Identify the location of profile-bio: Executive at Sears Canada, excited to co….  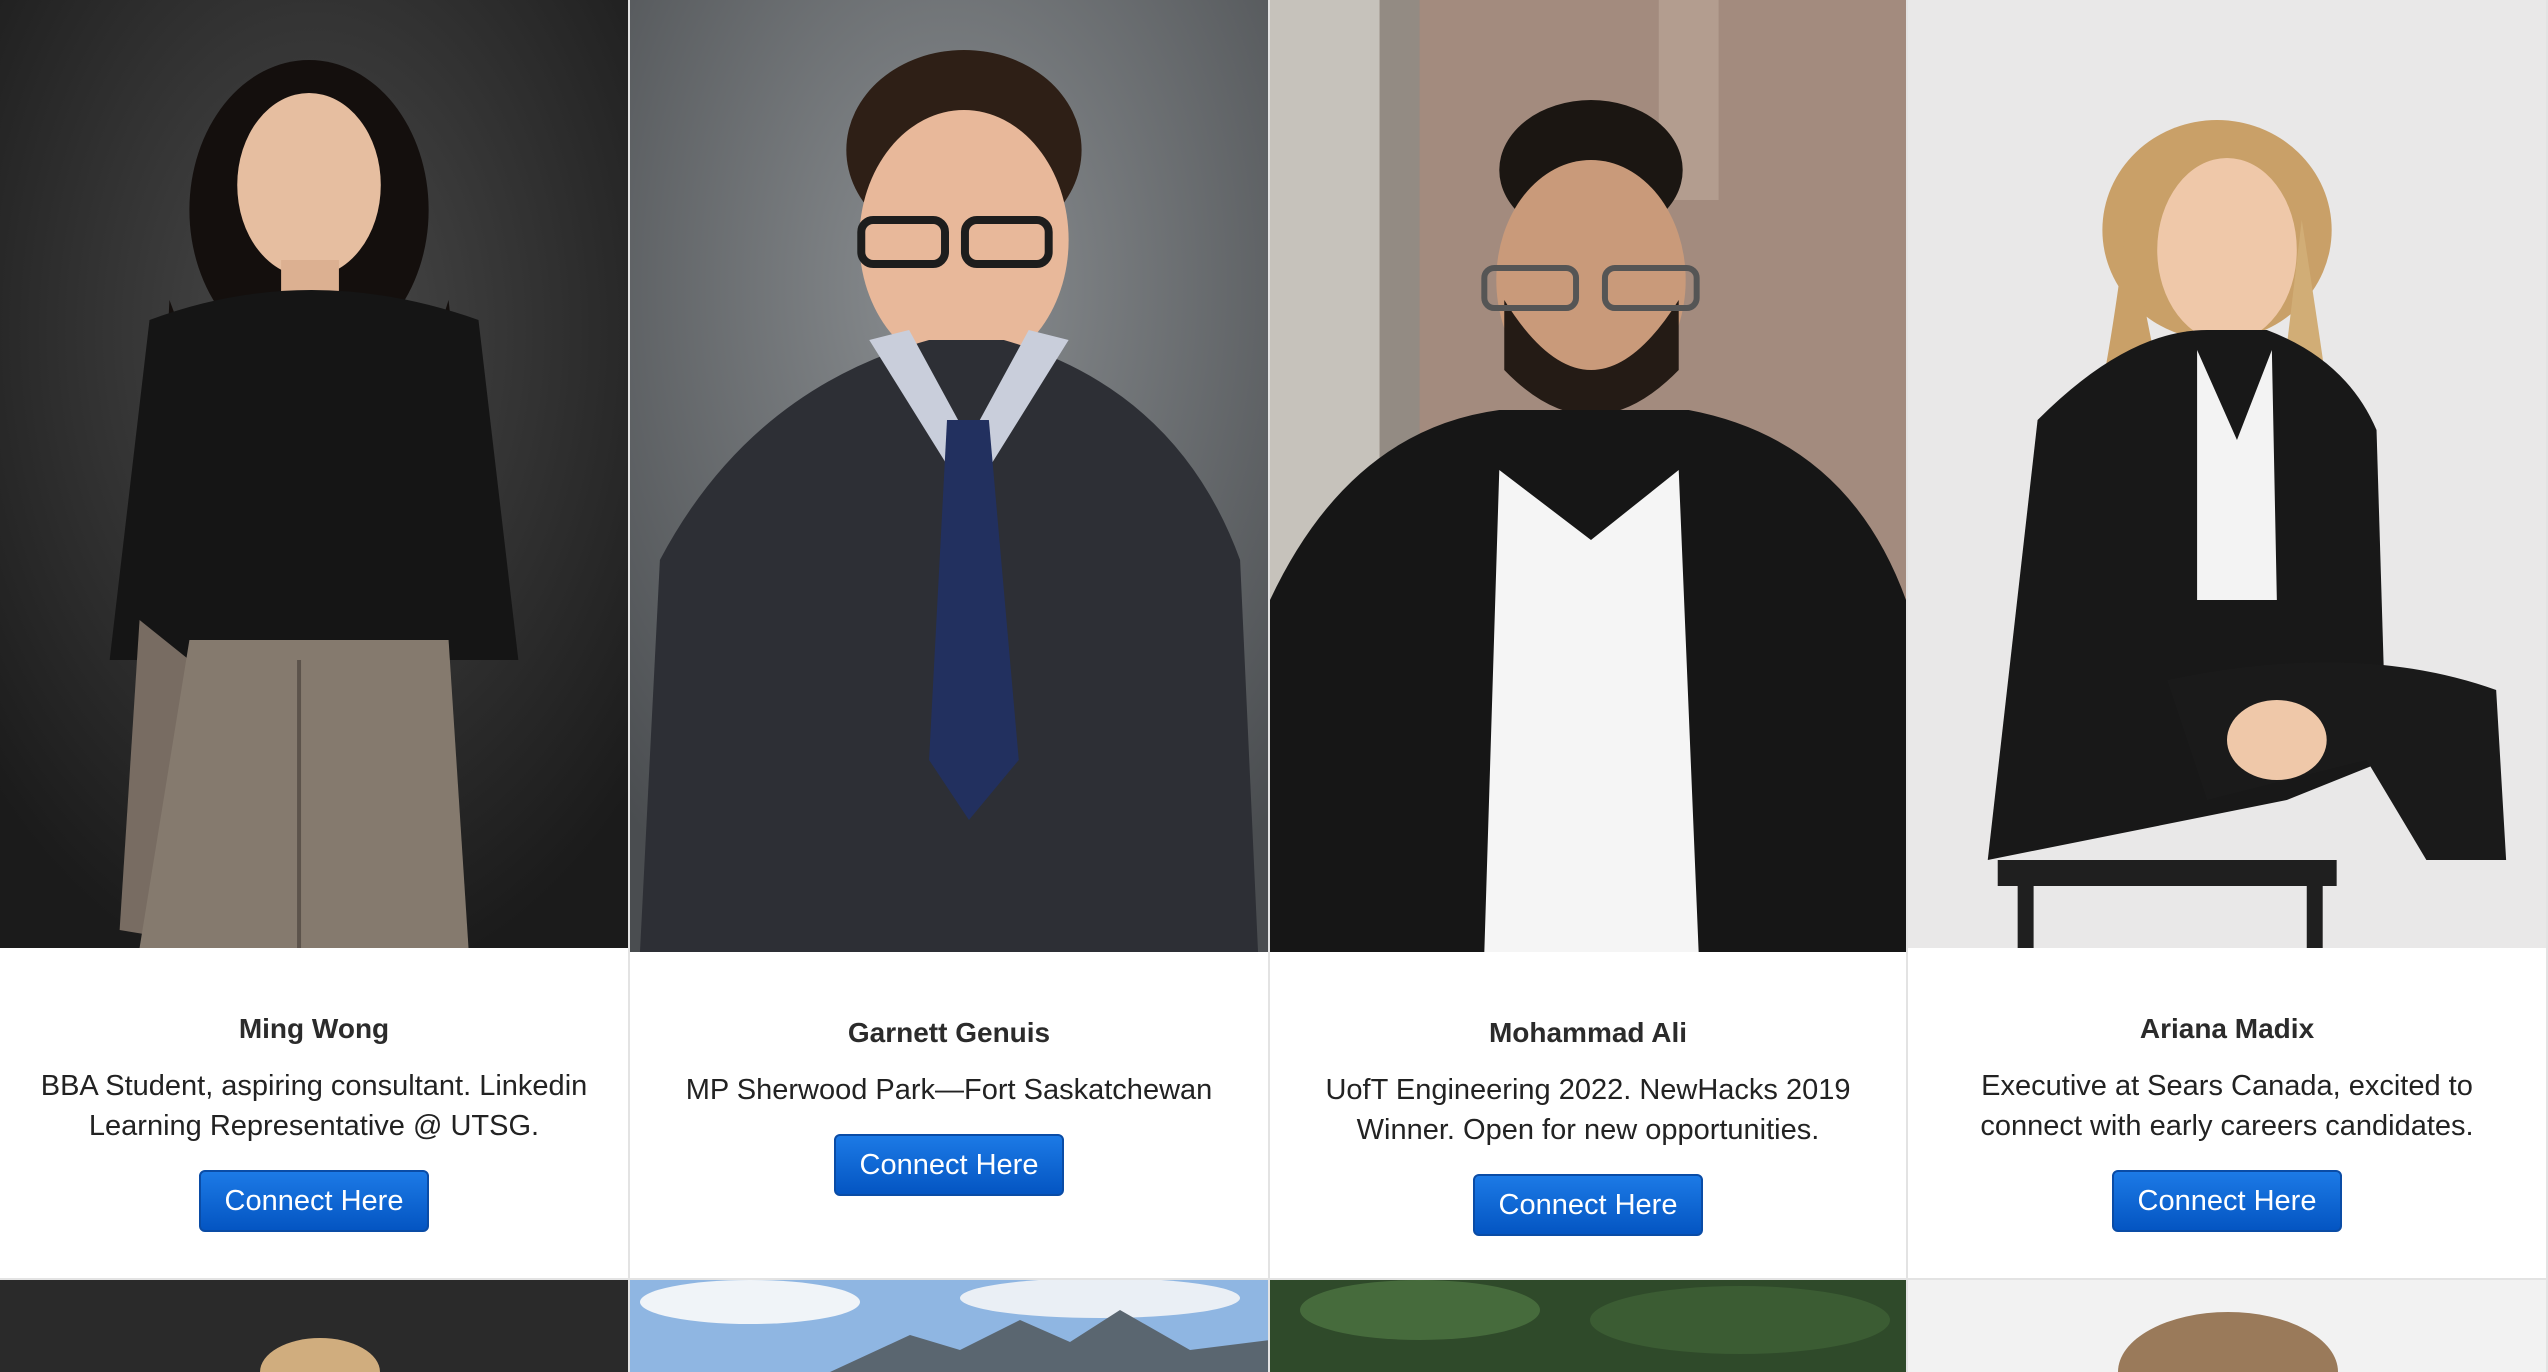
(2227, 1106).